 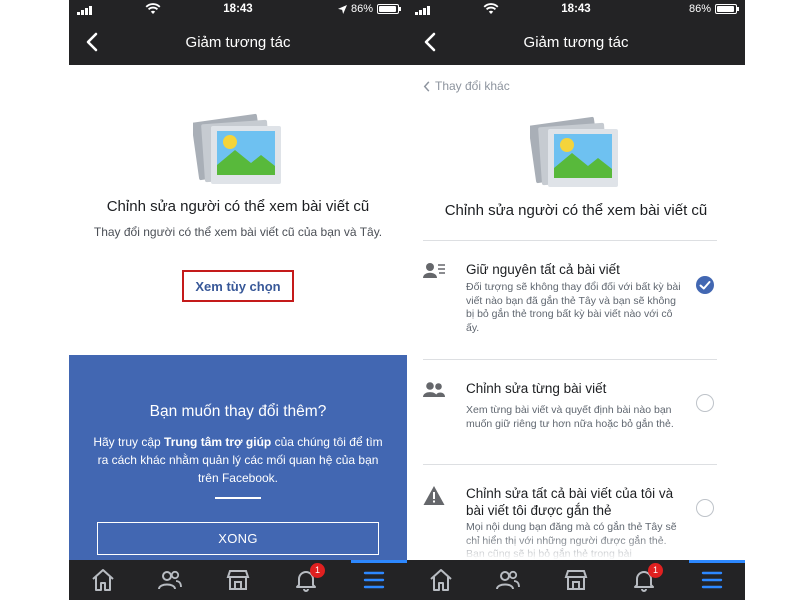 I want to click on radio-edit-each-post, so click(x=705, y=403).